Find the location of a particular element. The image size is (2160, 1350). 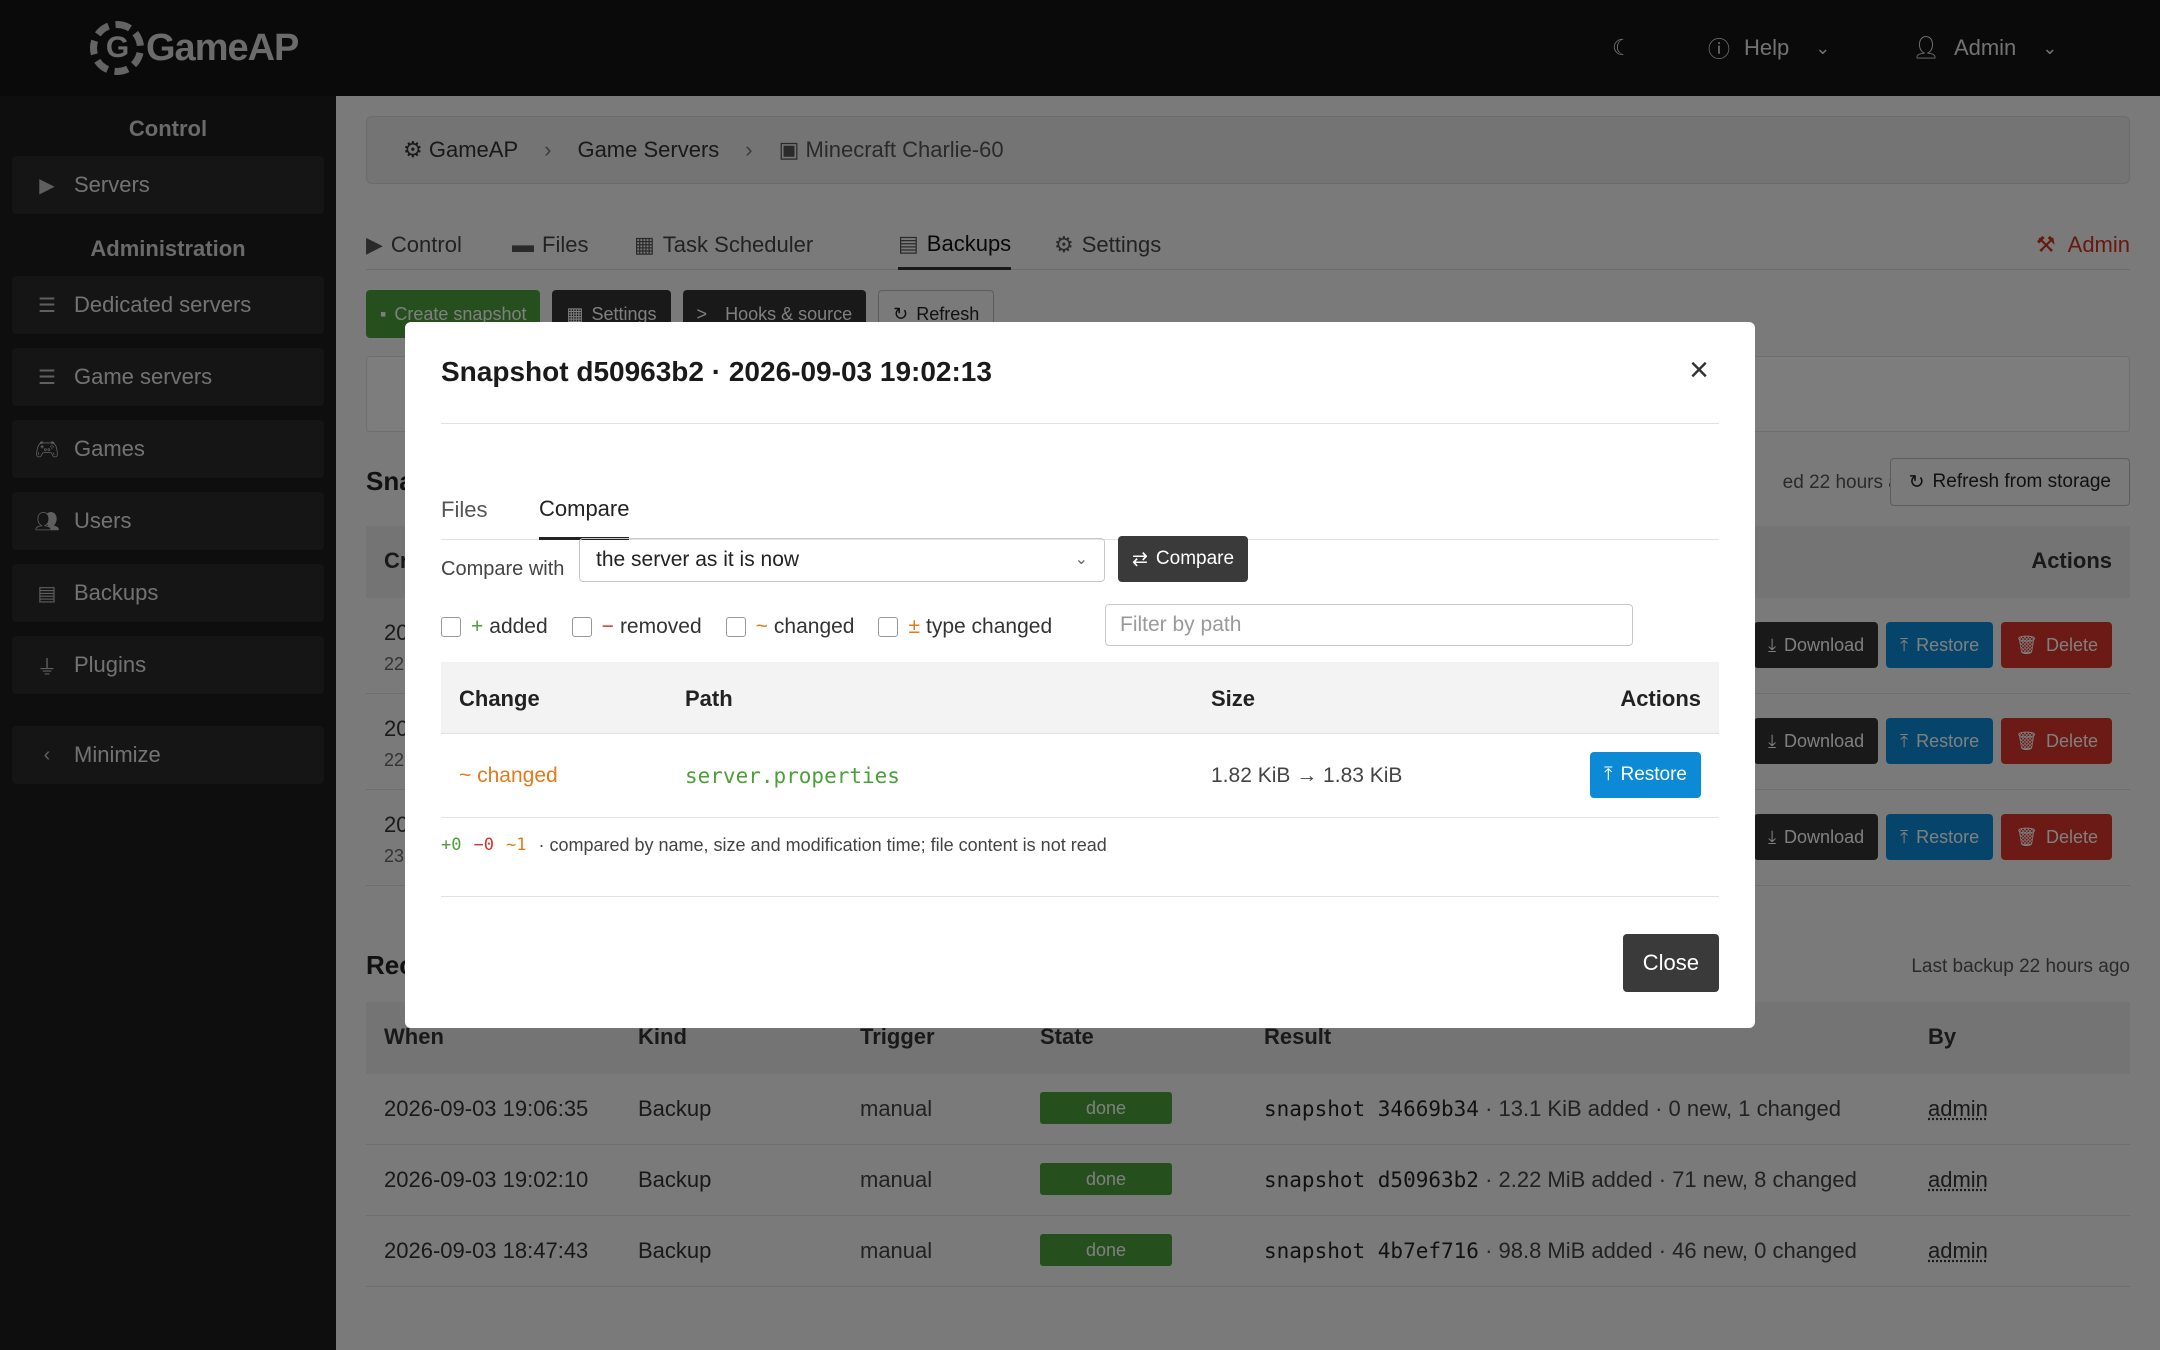

change-type: ~ changed is located at coordinates (508, 775).